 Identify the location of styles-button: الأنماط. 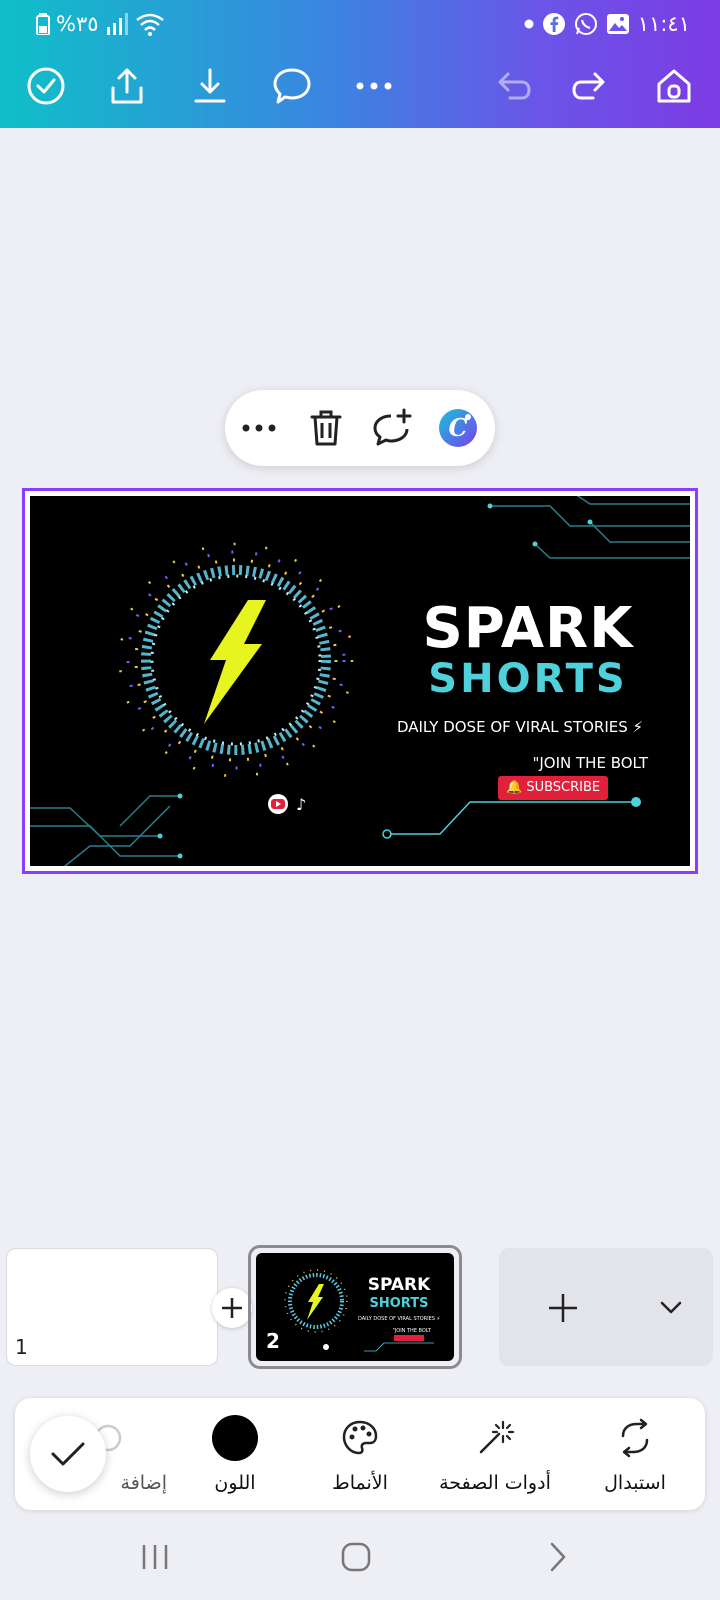
(360, 1457).